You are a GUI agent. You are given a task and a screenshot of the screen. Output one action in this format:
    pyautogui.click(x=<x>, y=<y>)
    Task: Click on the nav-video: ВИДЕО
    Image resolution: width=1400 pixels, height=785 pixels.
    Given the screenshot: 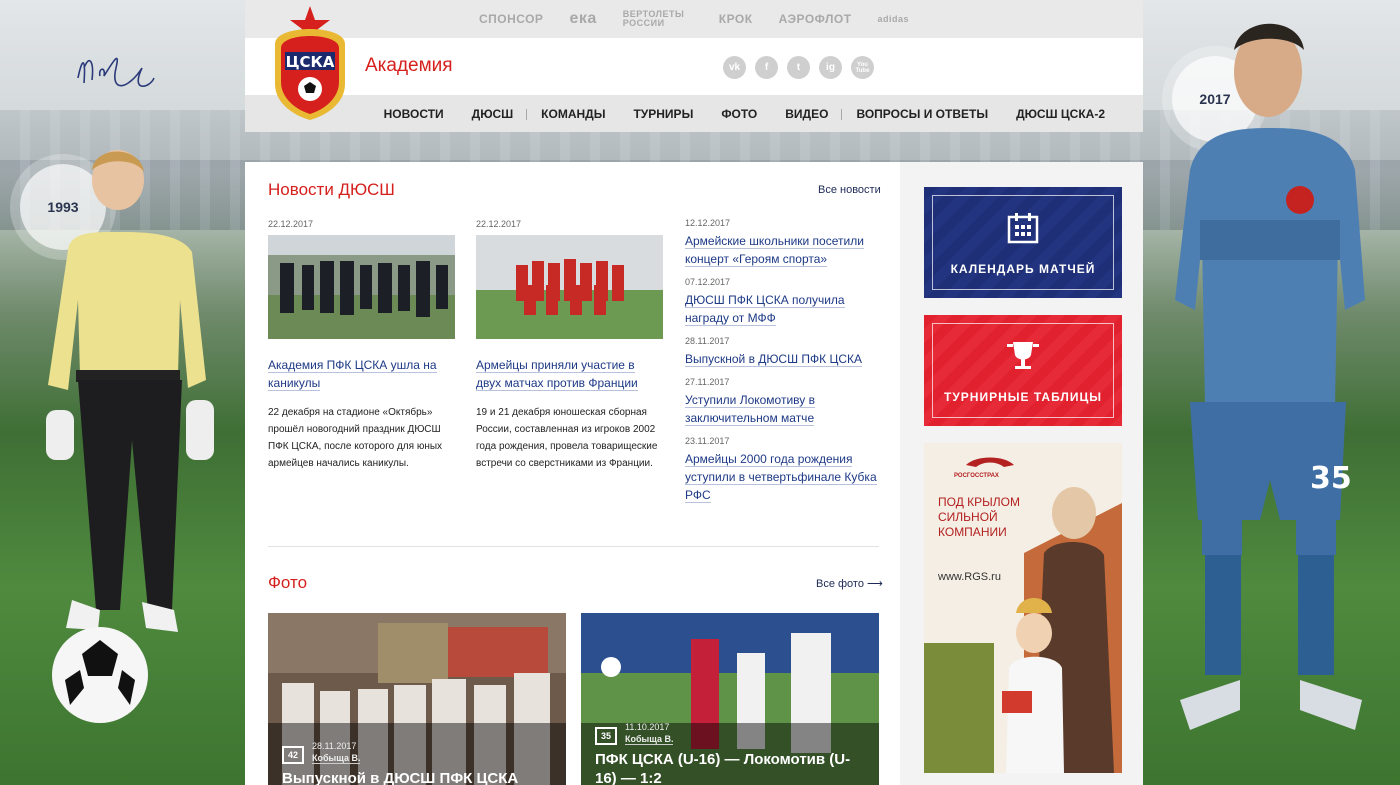 What is the action you would take?
    pyautogui.click(x=807, y=114)
    